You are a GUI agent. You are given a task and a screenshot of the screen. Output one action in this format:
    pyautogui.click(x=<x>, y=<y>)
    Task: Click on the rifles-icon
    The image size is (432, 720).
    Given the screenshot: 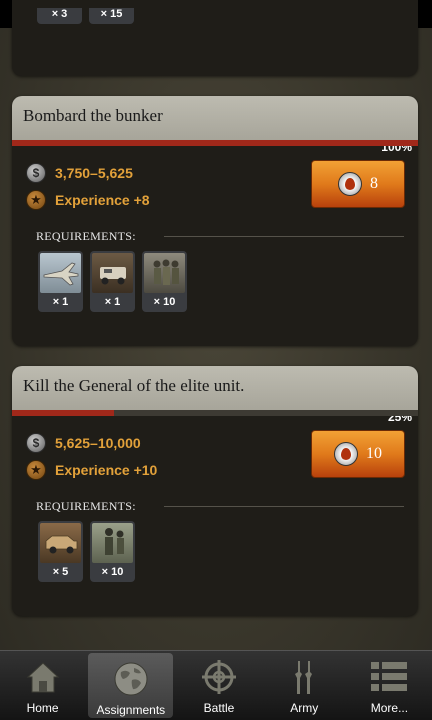 What is the action you would take?
    pyautogui.click(x=304, y=677)
    